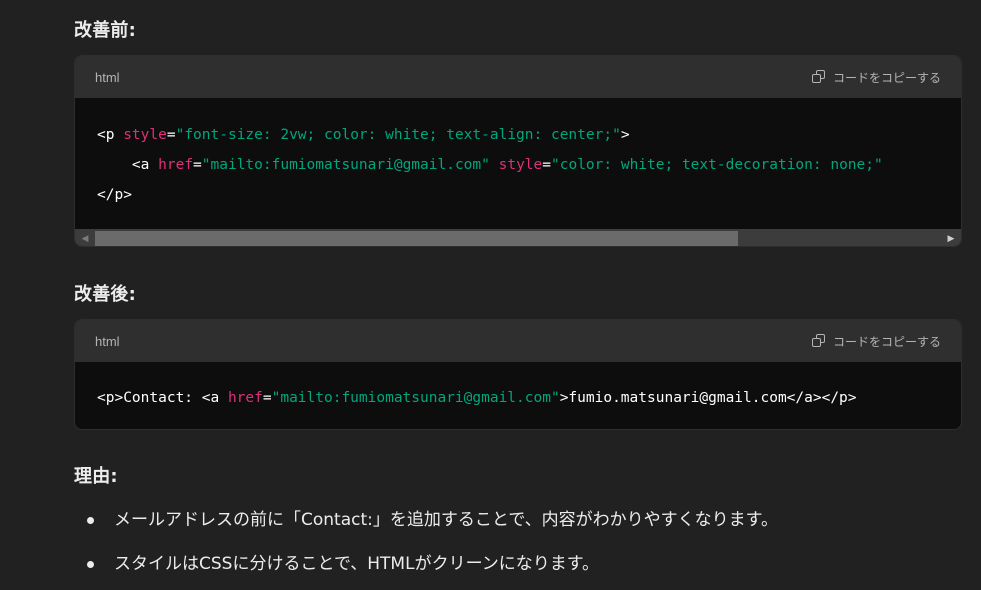 The height and width of the screenshot is (590, 981). What do you see at coordinates (114, 195) in the screenshot?
I see `code-line: </p>` at bounding box center [114, 195].